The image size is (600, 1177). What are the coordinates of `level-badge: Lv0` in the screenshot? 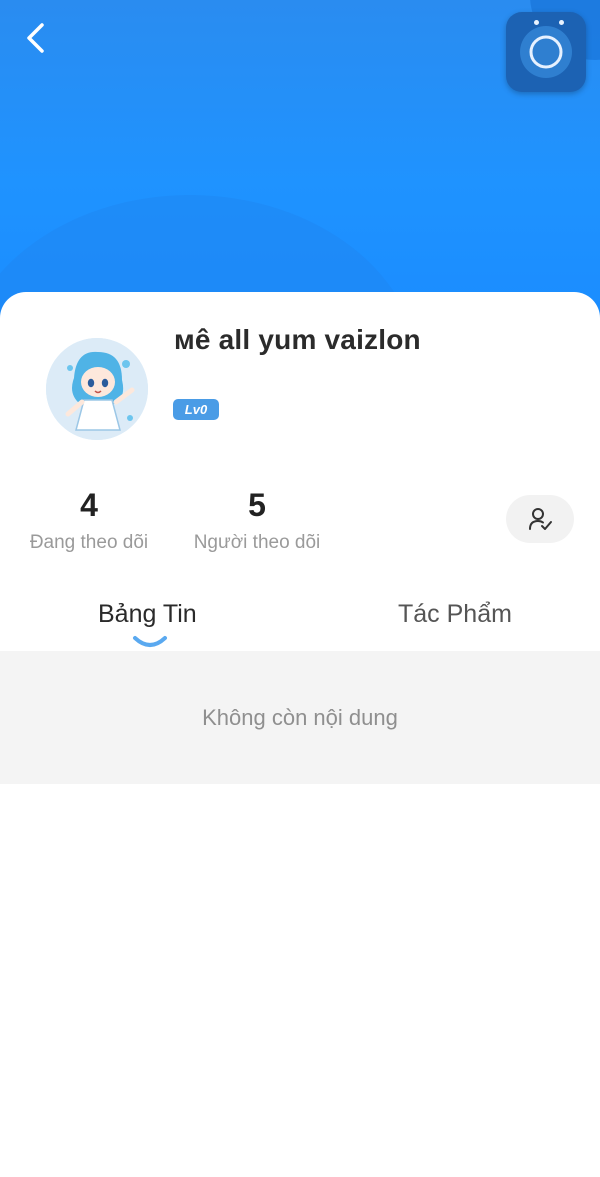 It's located at (196, 409).